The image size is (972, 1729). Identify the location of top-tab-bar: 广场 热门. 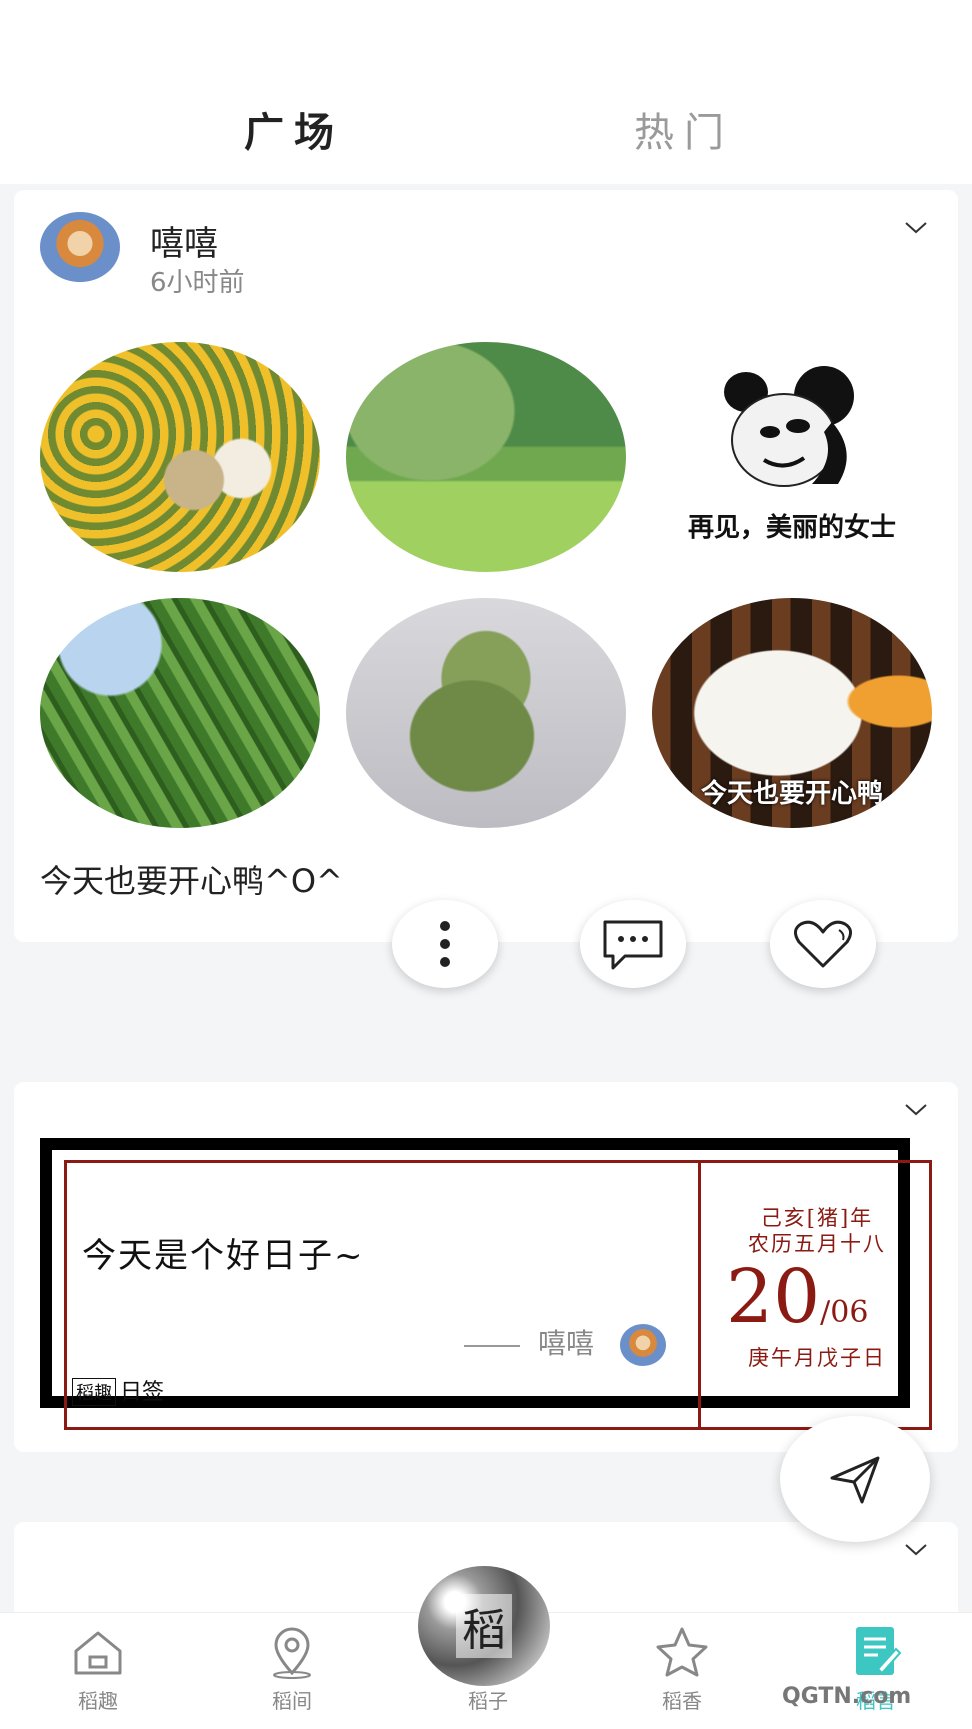
(486, 92).